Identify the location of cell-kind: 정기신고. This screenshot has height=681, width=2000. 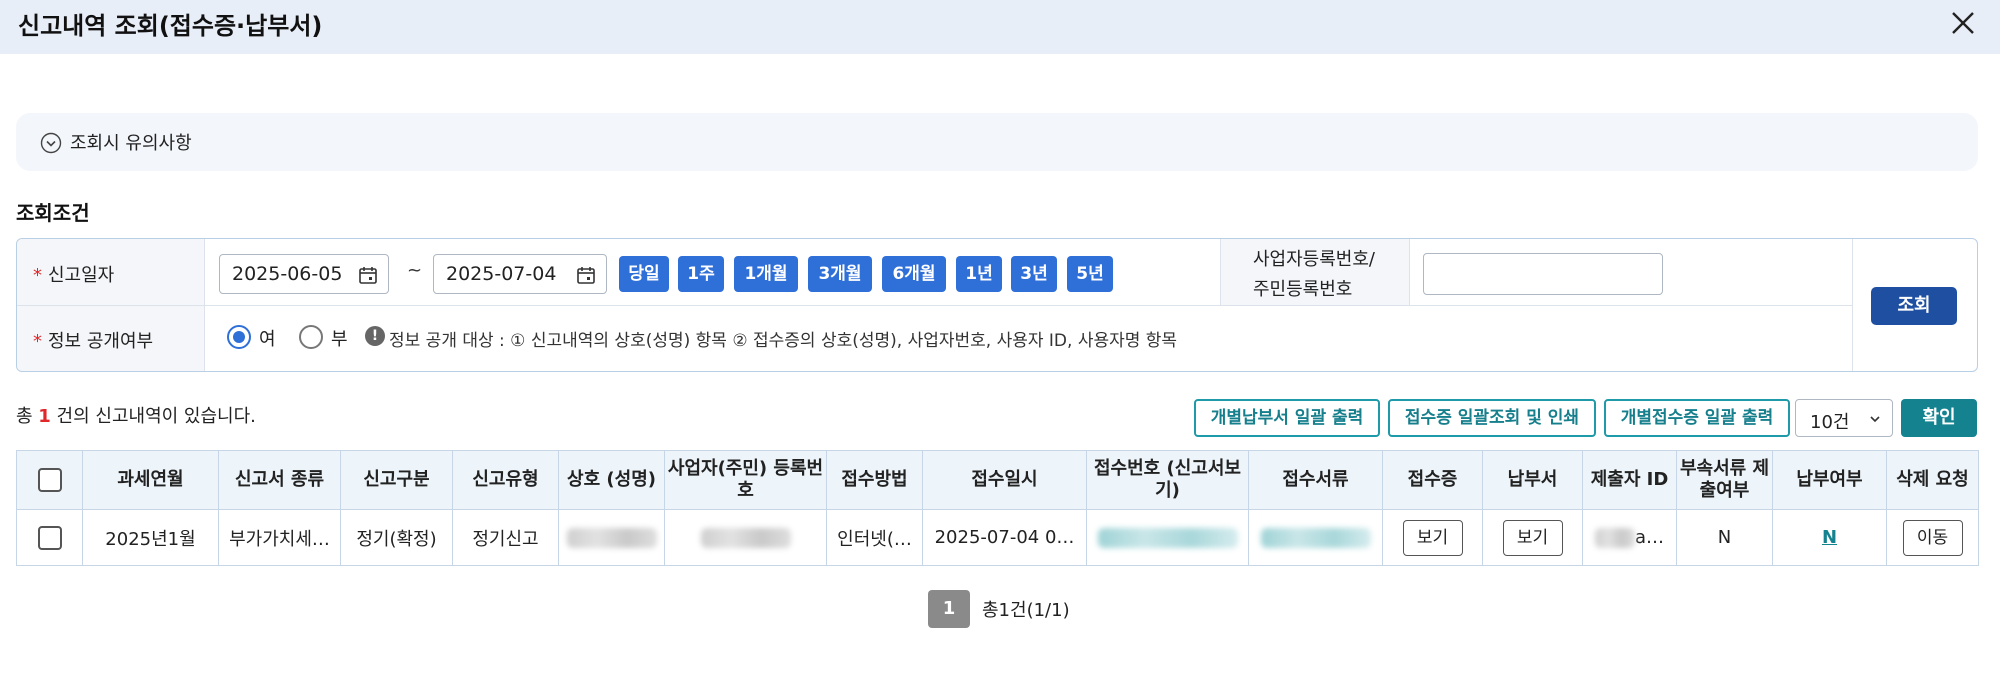
(505, 537).